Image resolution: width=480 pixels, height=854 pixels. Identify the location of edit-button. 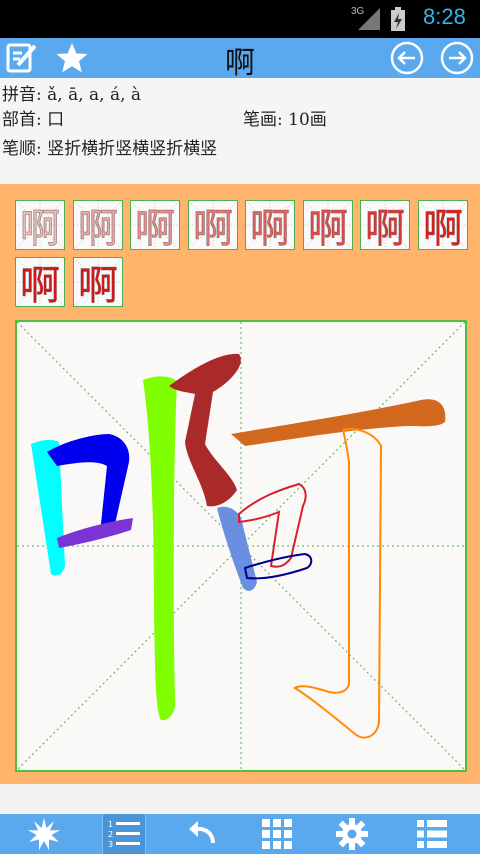
(22, 58).